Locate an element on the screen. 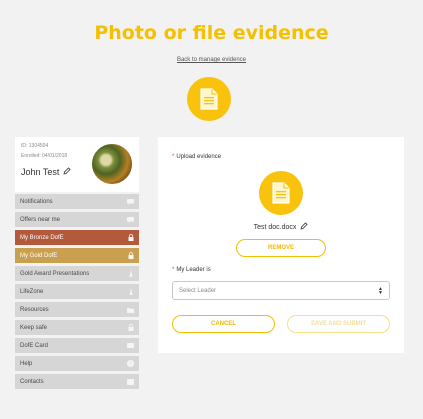 The height and width of the screenshot is (419, 423). cancel-button: CANCEL is located at coordinates (223, 324).